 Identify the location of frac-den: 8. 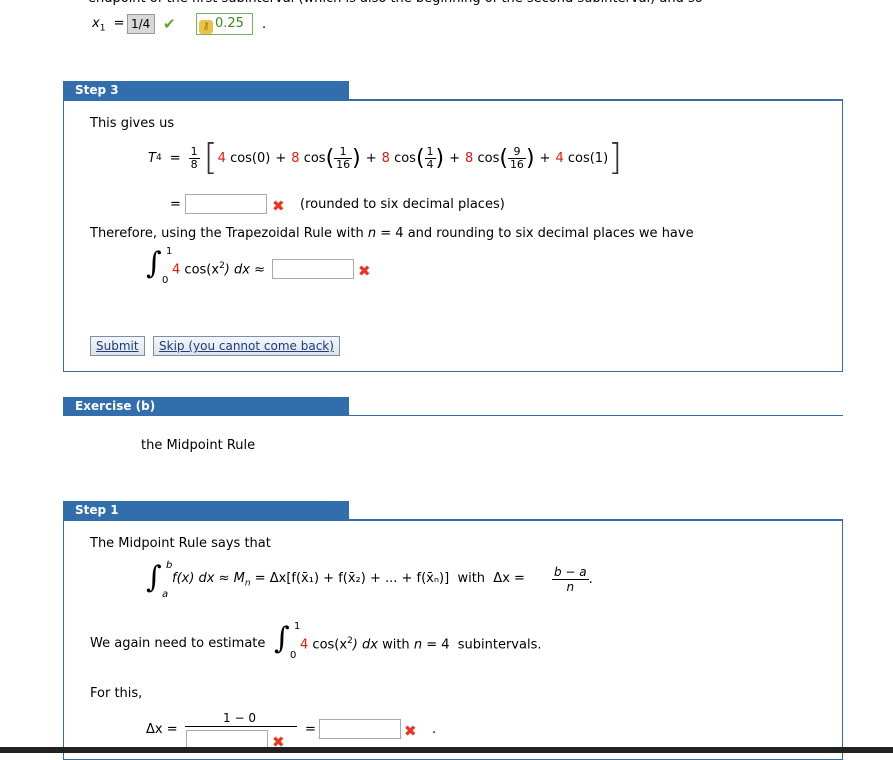
(194, 164).